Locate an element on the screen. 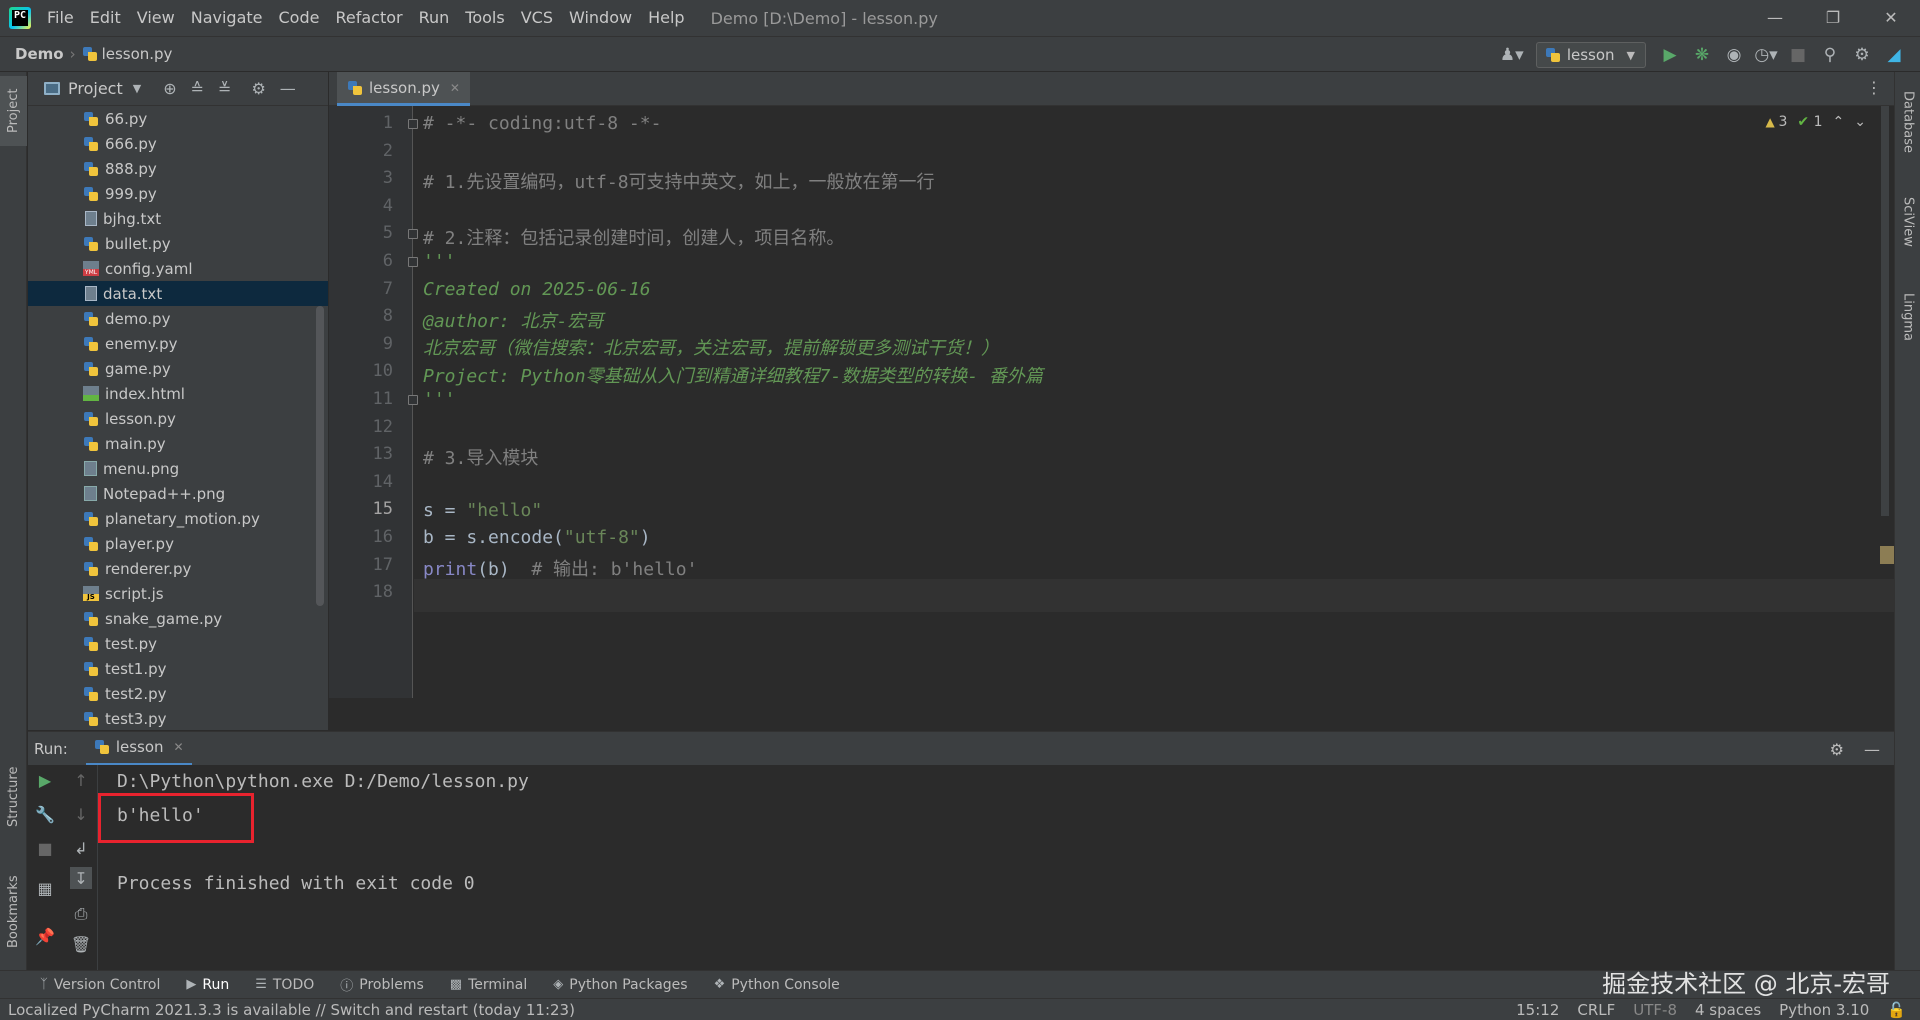 The height and width of the screenshot is (1020, 1920). tree-item: bjhg.txt is located at coordinates (178, 218).